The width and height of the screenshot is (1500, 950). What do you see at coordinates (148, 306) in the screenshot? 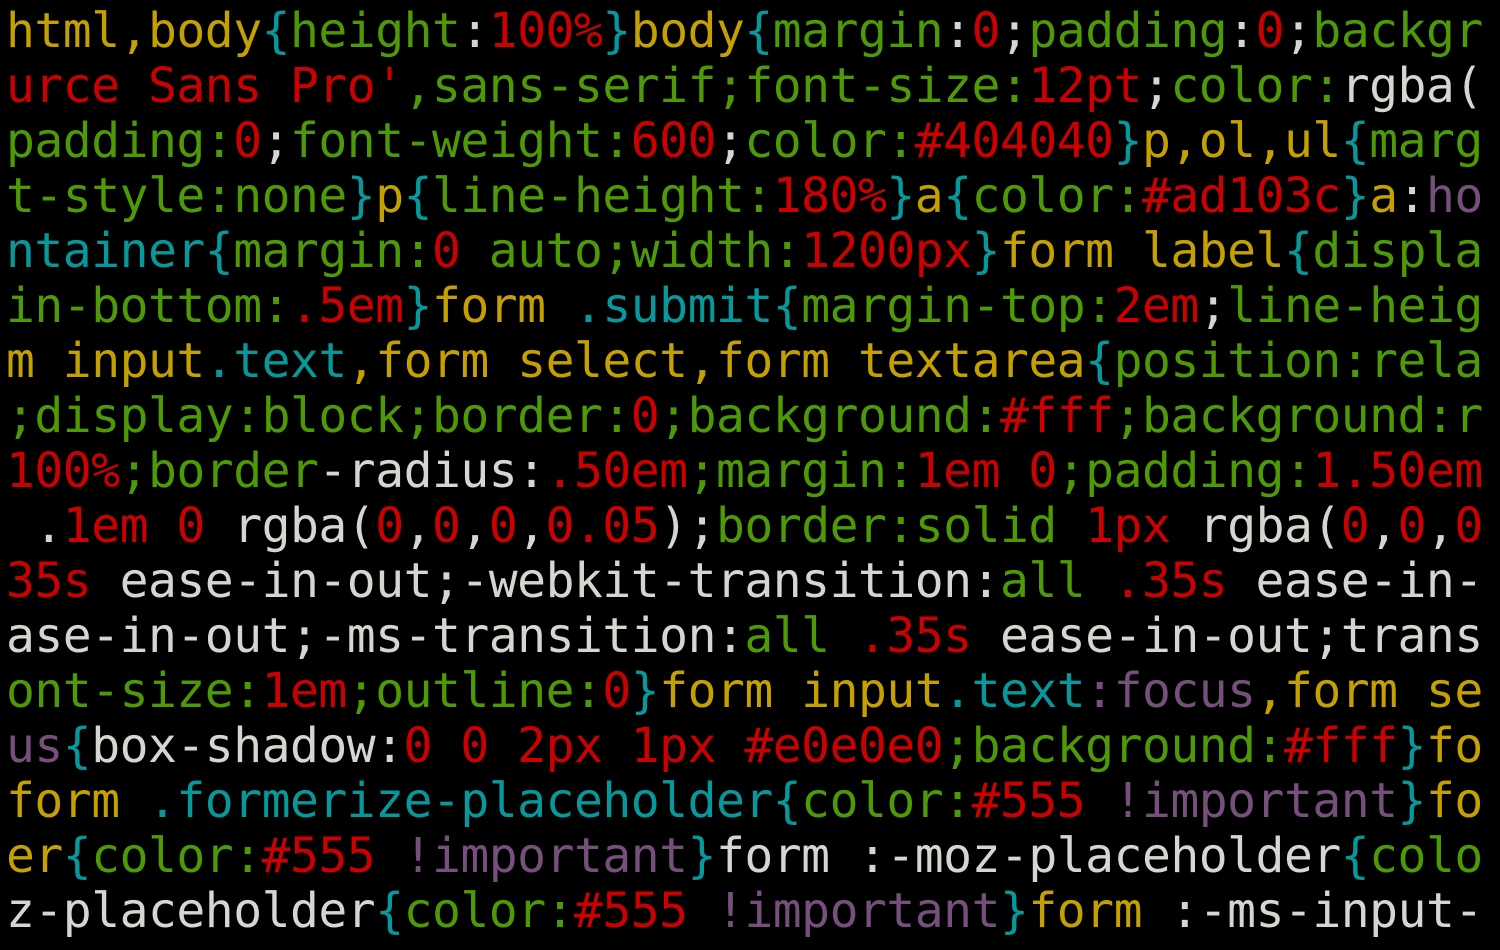
I see `code-token: in-bottom:` at bounding box center [148, 306].